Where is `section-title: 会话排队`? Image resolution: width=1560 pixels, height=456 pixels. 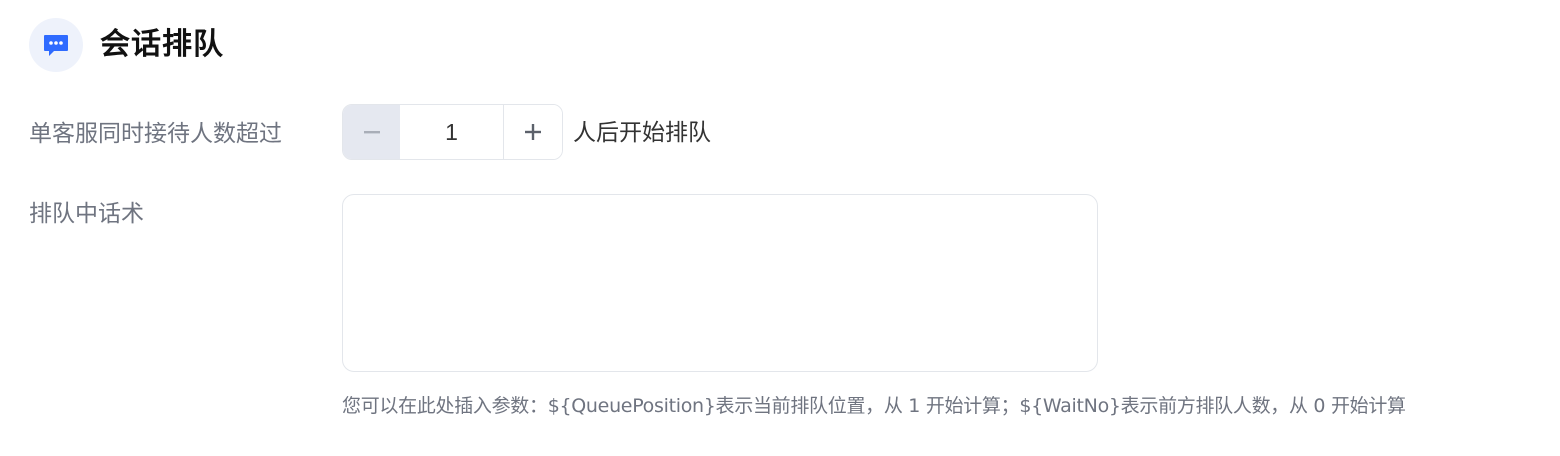 section-title: 会话排队 is located at coordinates (162, 44).